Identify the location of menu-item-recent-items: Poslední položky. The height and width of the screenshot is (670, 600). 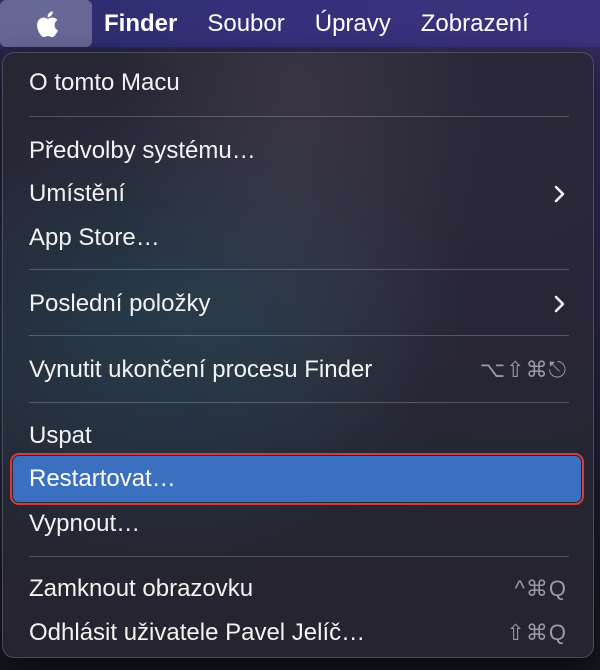
(297, 304).